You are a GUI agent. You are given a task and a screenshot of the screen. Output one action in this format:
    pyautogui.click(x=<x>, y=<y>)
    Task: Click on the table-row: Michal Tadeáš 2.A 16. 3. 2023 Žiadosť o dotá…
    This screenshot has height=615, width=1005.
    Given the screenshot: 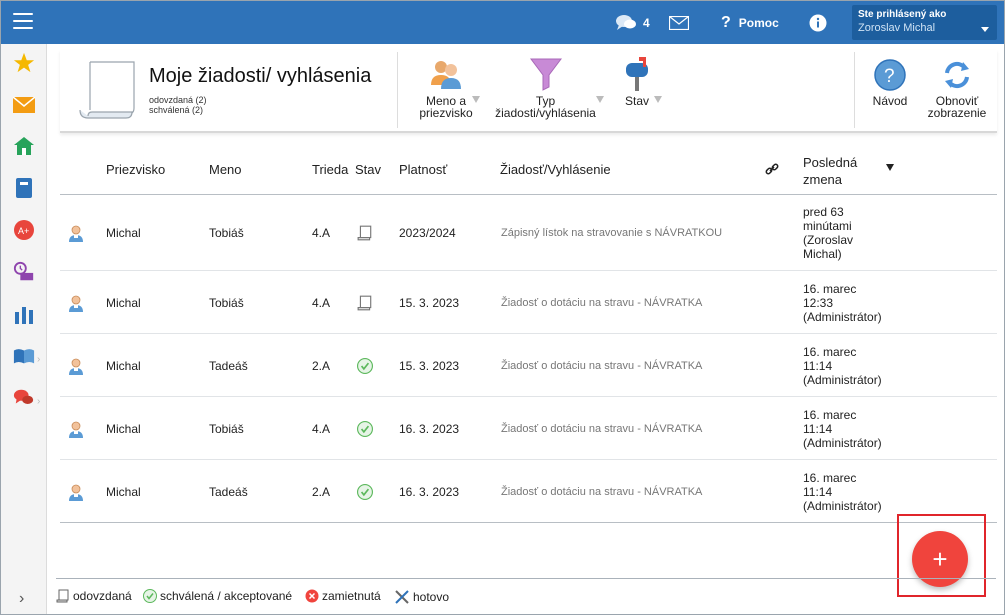 What is the action you would take?
    pyautogui.click(x=528, y=491)
    